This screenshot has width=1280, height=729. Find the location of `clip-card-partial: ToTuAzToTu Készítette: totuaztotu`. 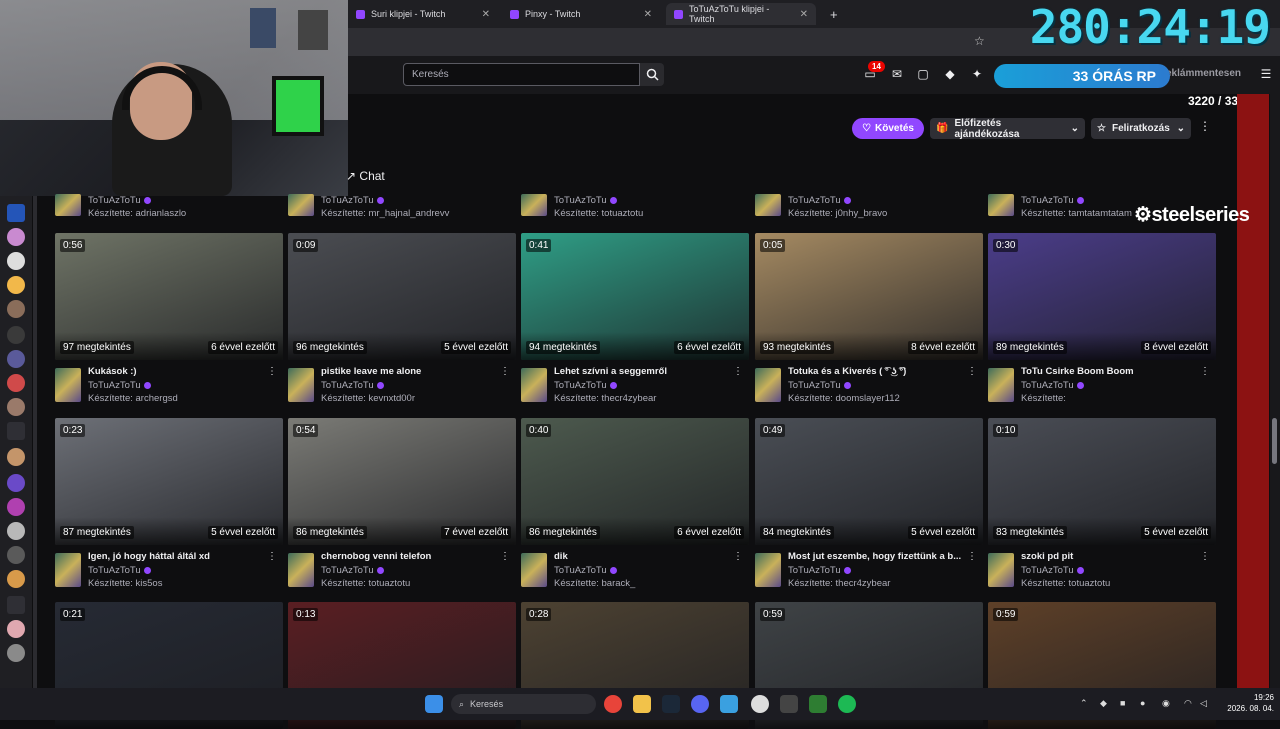

clip-card-partial: ToTuAzToTu Készítette: totuaztotu is located at coordinates (635, 205).